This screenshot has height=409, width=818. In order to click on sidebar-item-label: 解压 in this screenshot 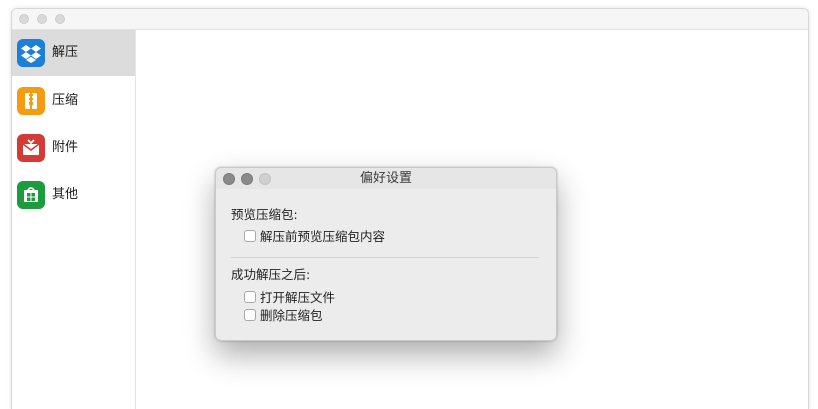, I will do `click(65, 52)`.